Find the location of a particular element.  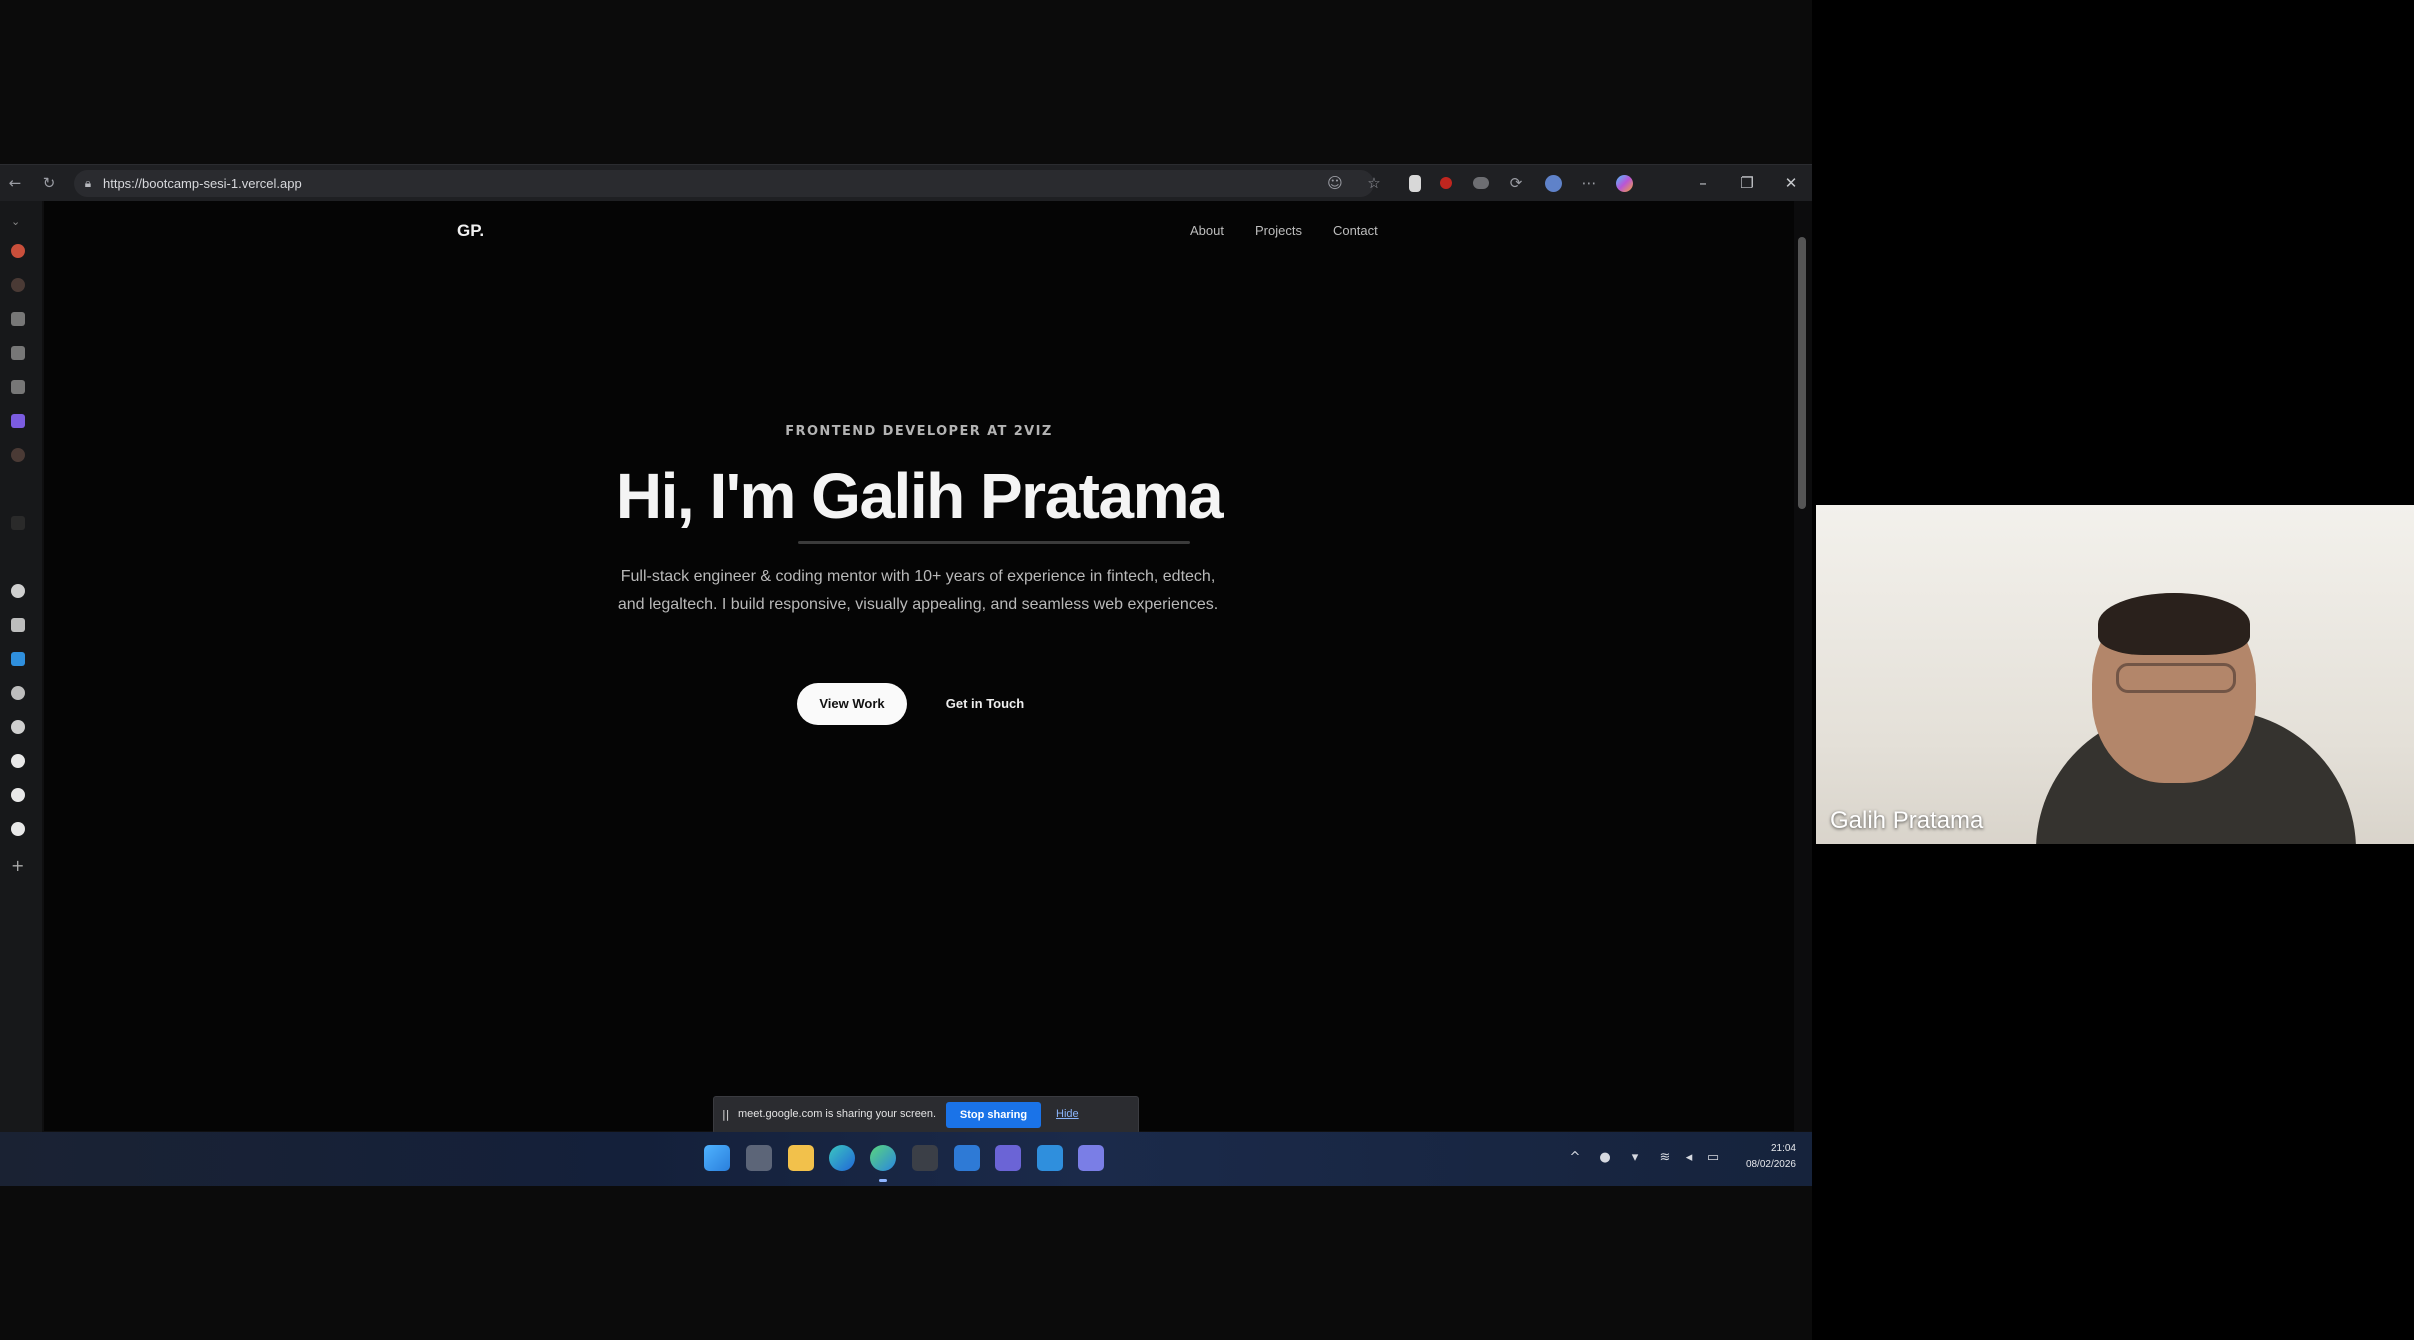

page-scrollbar is located at coordinates (1803, 666).